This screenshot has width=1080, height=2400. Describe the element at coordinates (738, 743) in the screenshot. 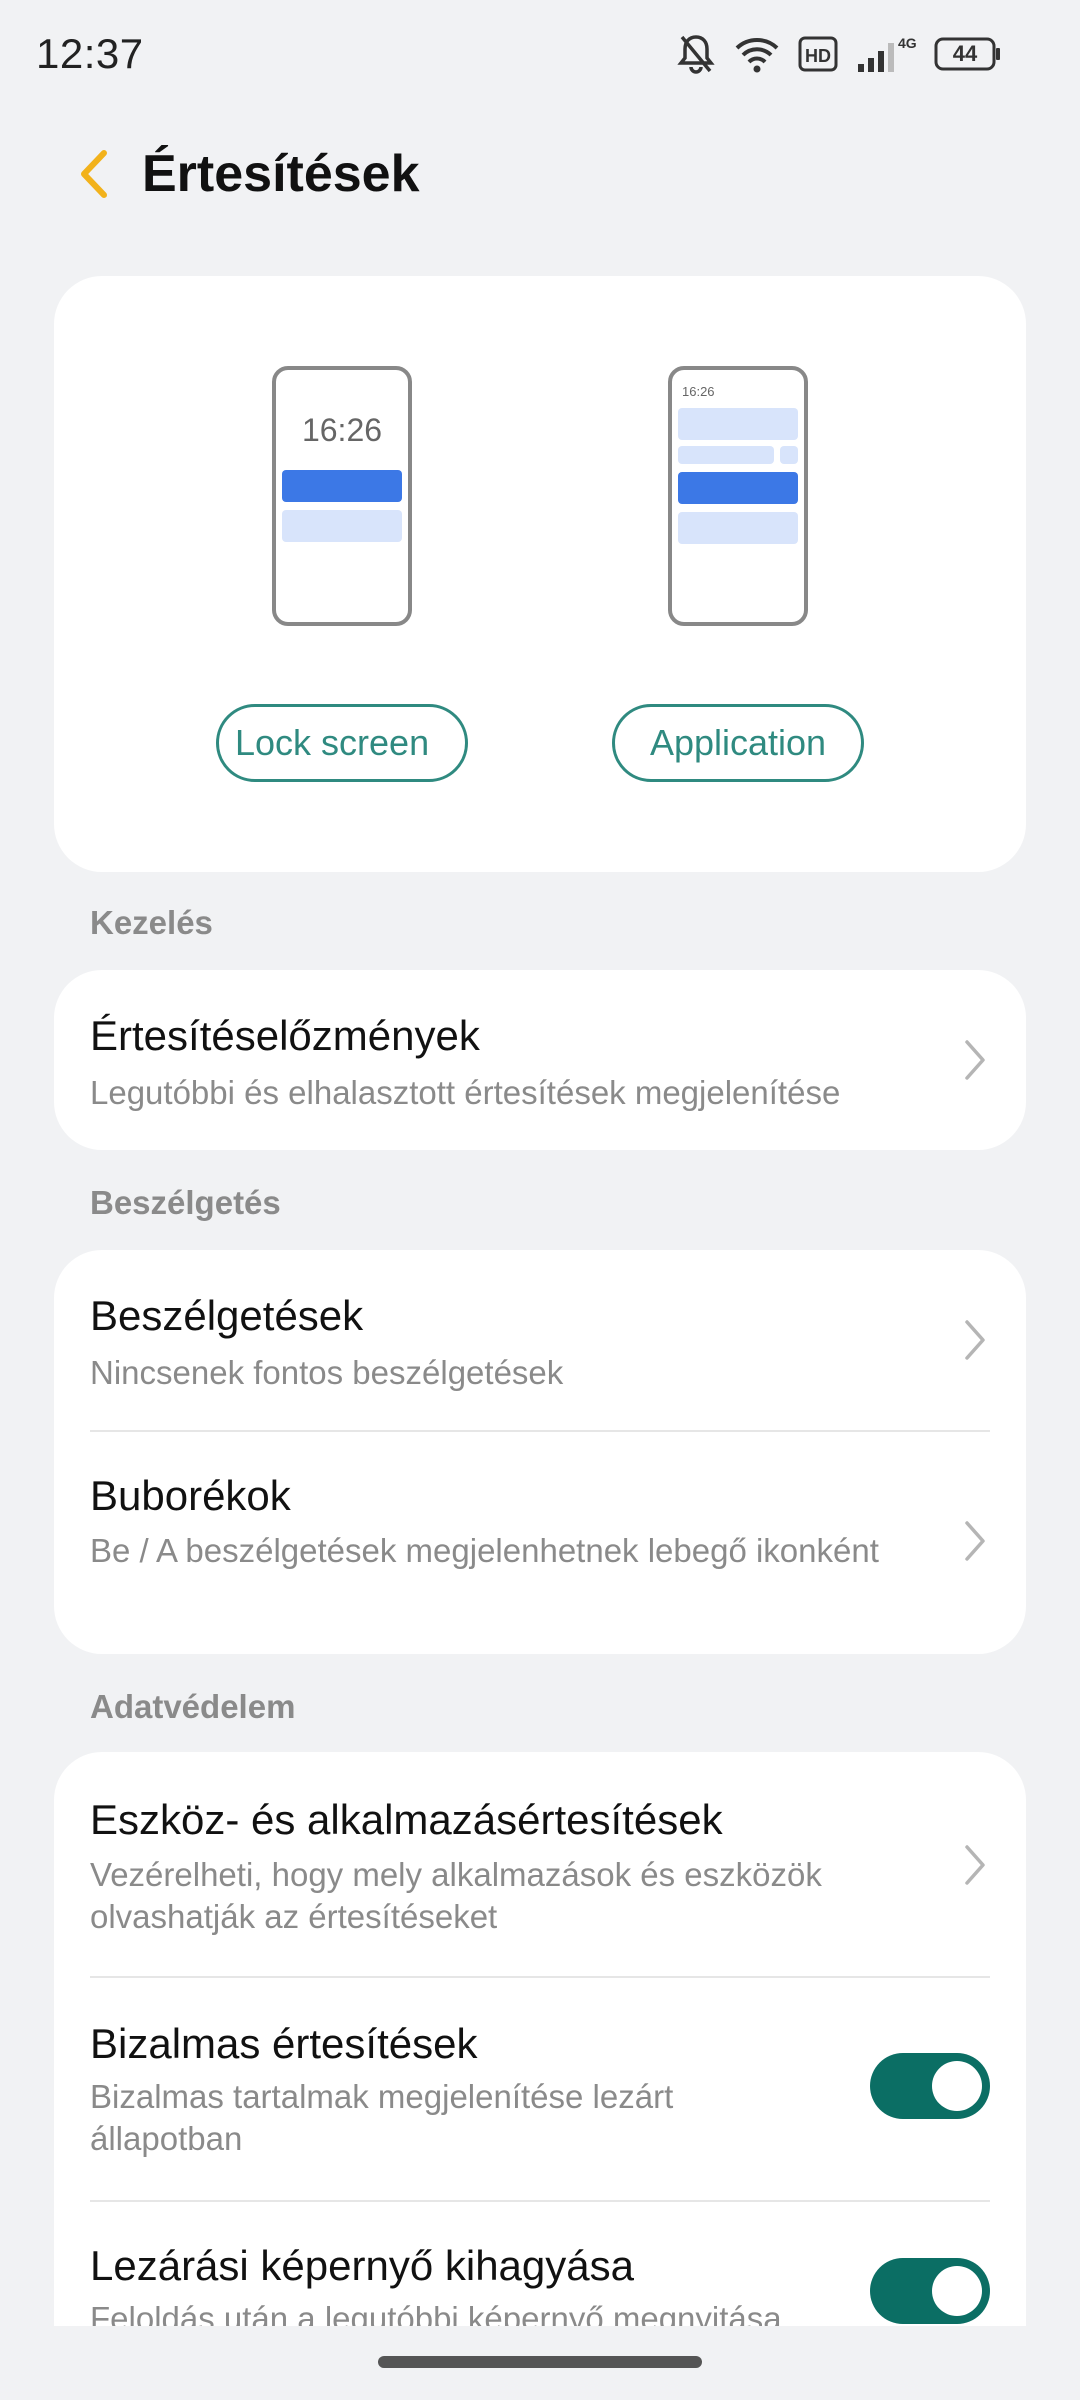

I see `application-button: Application` at that location.